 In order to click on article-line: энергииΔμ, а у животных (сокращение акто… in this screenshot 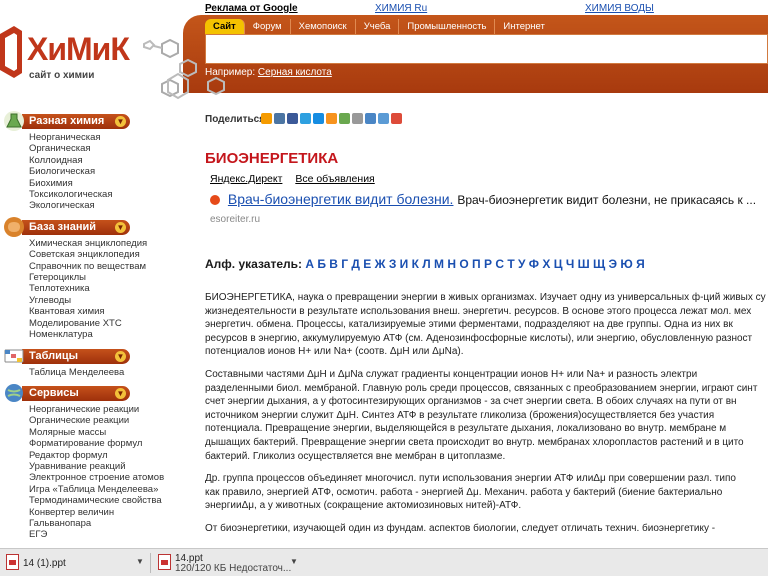, I will do `click(363, 506)`.